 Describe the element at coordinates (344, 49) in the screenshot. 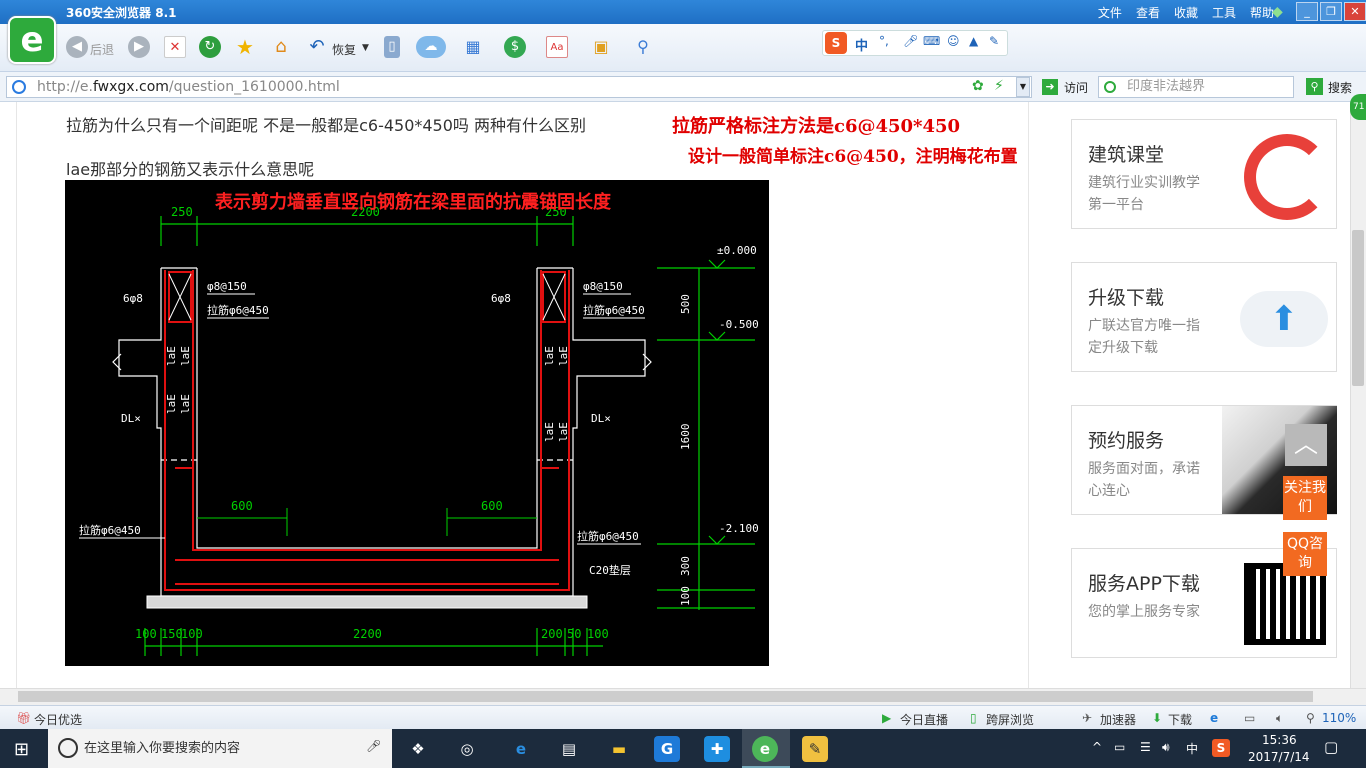

I see `restore-label: 恢复` at that location.